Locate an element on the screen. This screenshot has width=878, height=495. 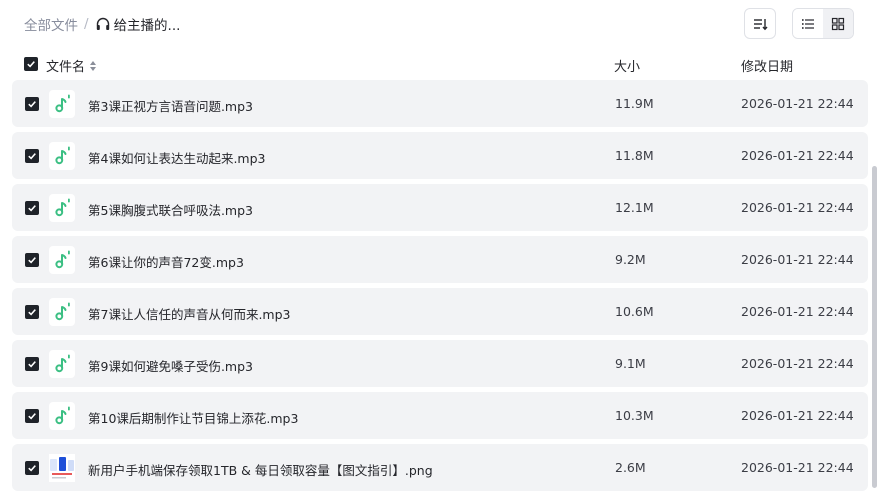
grid-view-button is located at coordinates (838, 23).